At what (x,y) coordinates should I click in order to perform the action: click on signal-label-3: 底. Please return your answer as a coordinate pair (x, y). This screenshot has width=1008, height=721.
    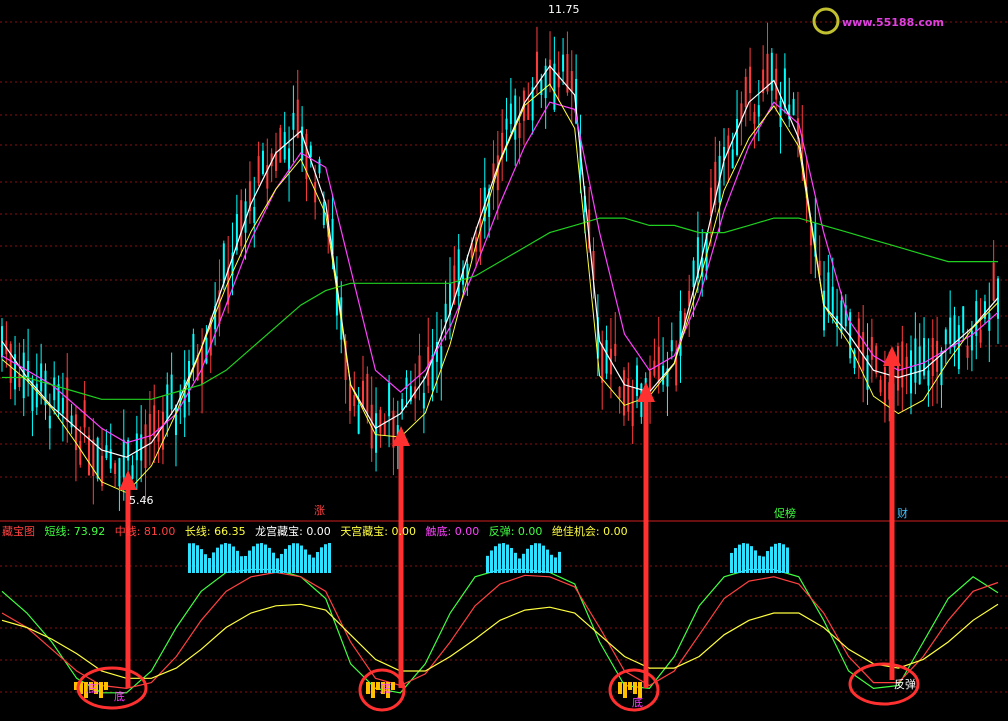
    Looking at the image, I should click on (637, 702).